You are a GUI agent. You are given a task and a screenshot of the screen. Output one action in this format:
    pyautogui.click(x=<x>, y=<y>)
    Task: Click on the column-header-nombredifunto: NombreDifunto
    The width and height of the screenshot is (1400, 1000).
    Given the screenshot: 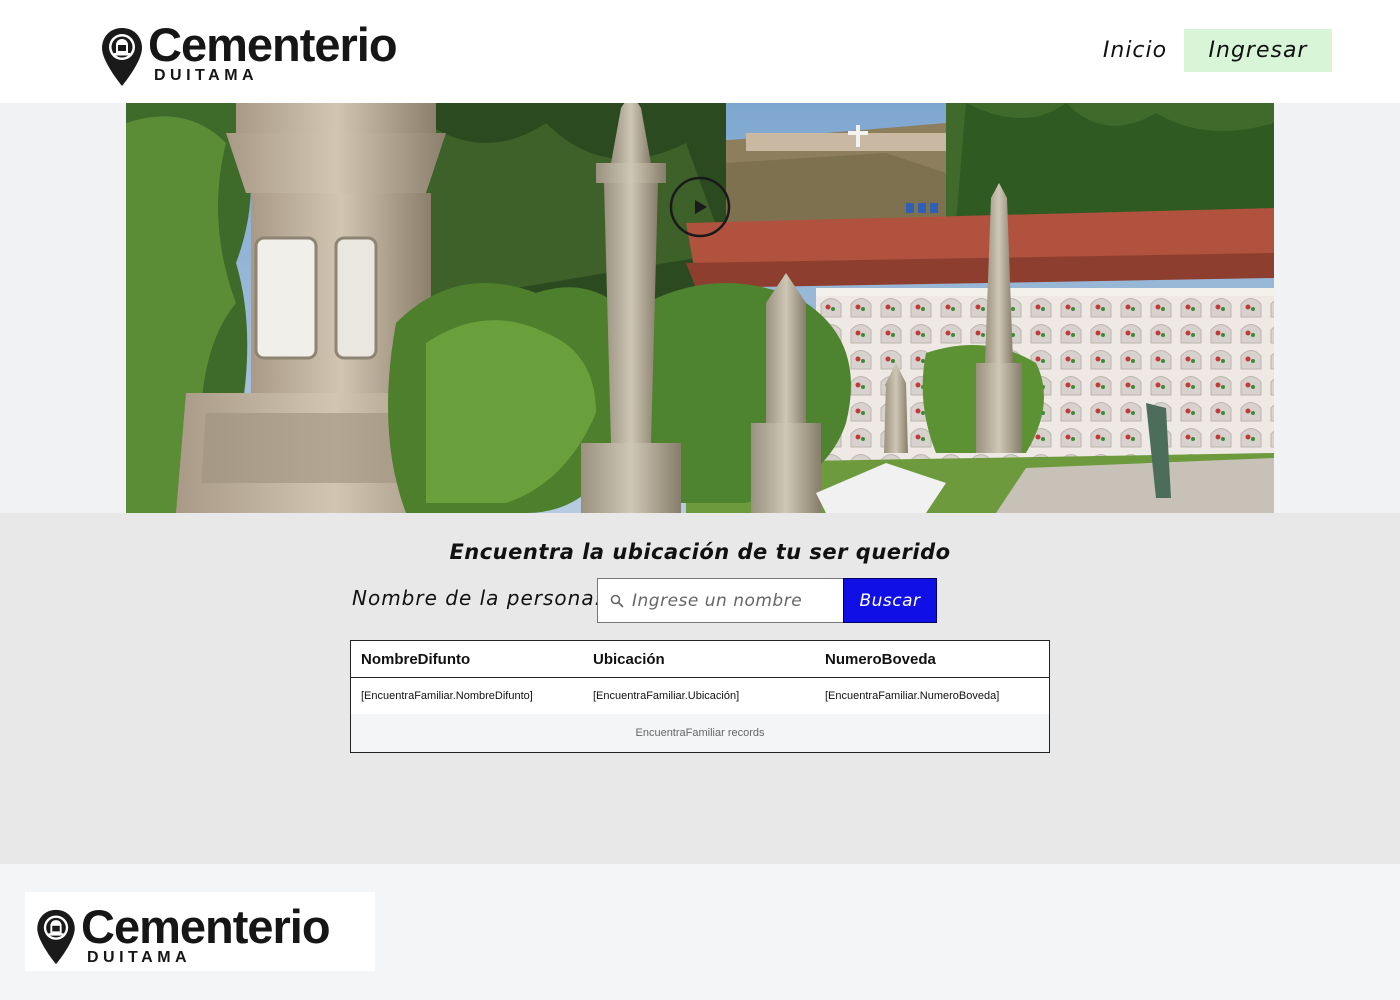 What is the action you would take?
    pyautogui.click(x=467, y=659)
    